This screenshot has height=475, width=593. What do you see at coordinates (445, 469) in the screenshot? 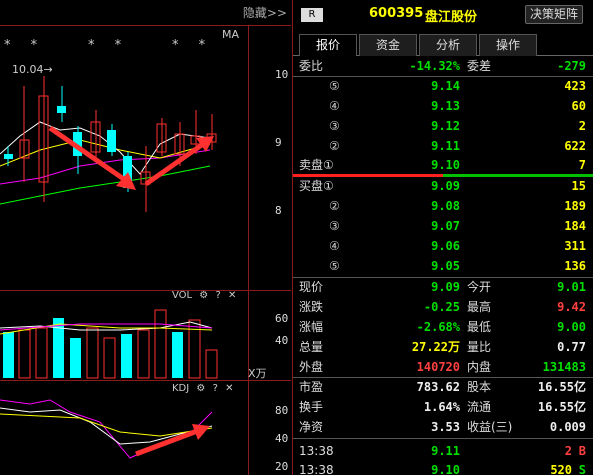
I see `tick-price: 9.10` at bounding box center [445, 469].